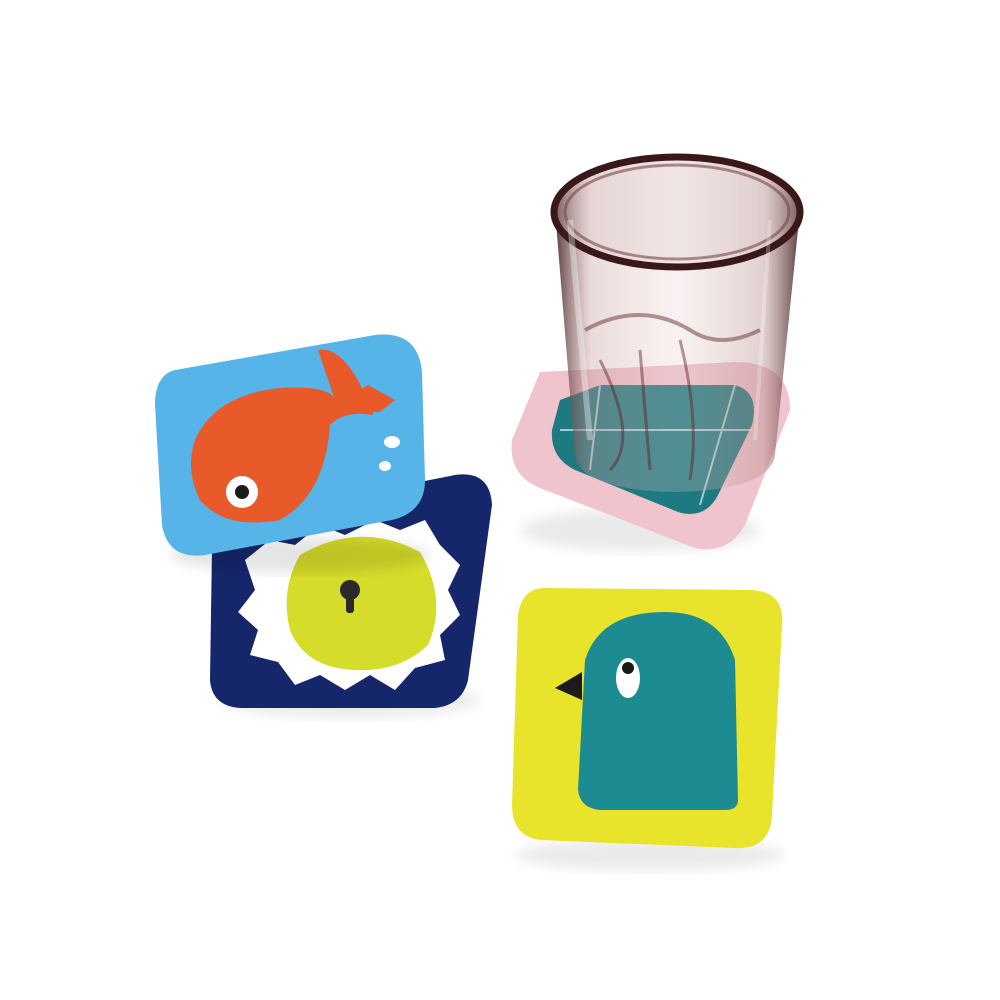  Describe the element at coordinates (658, 711) in the screenshot. I see `bird-body` at that location.